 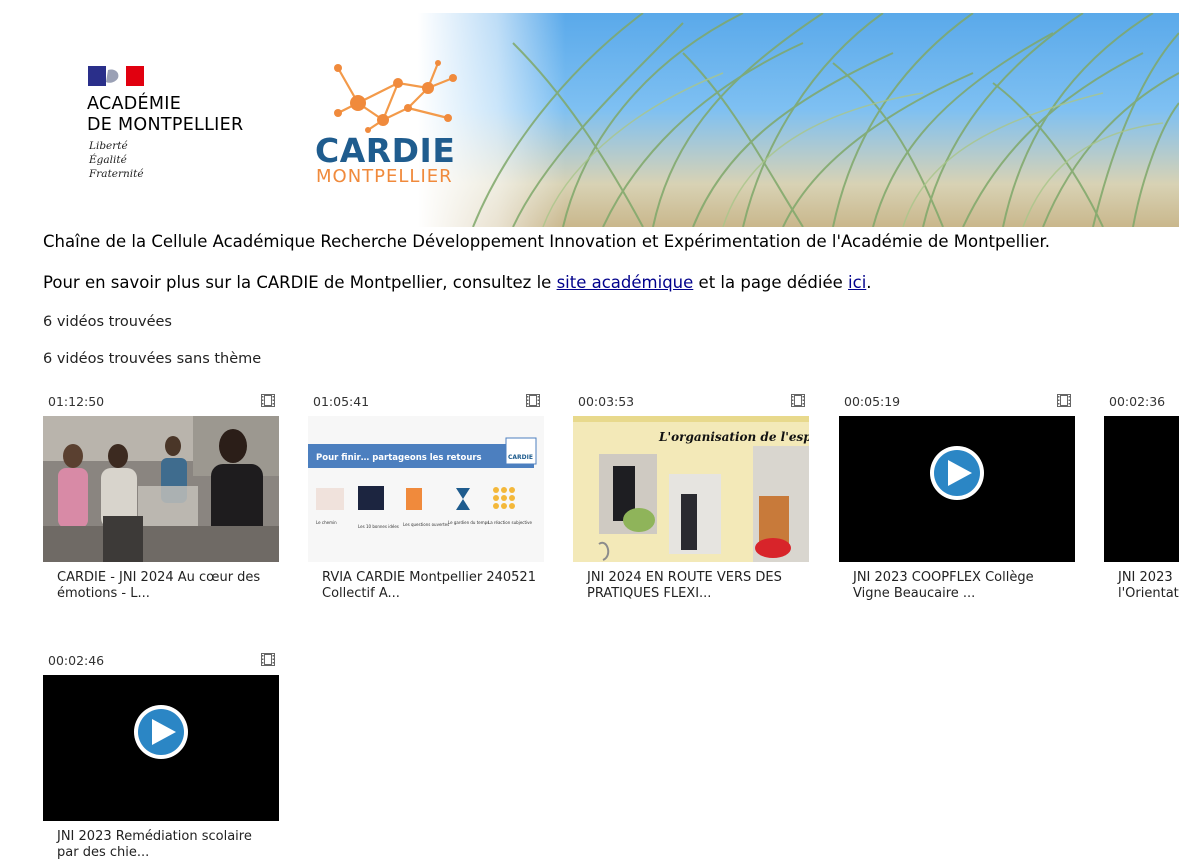 I want to click on video-title: JNI 2023 l'Orientat, so click(x=1148, y=586).